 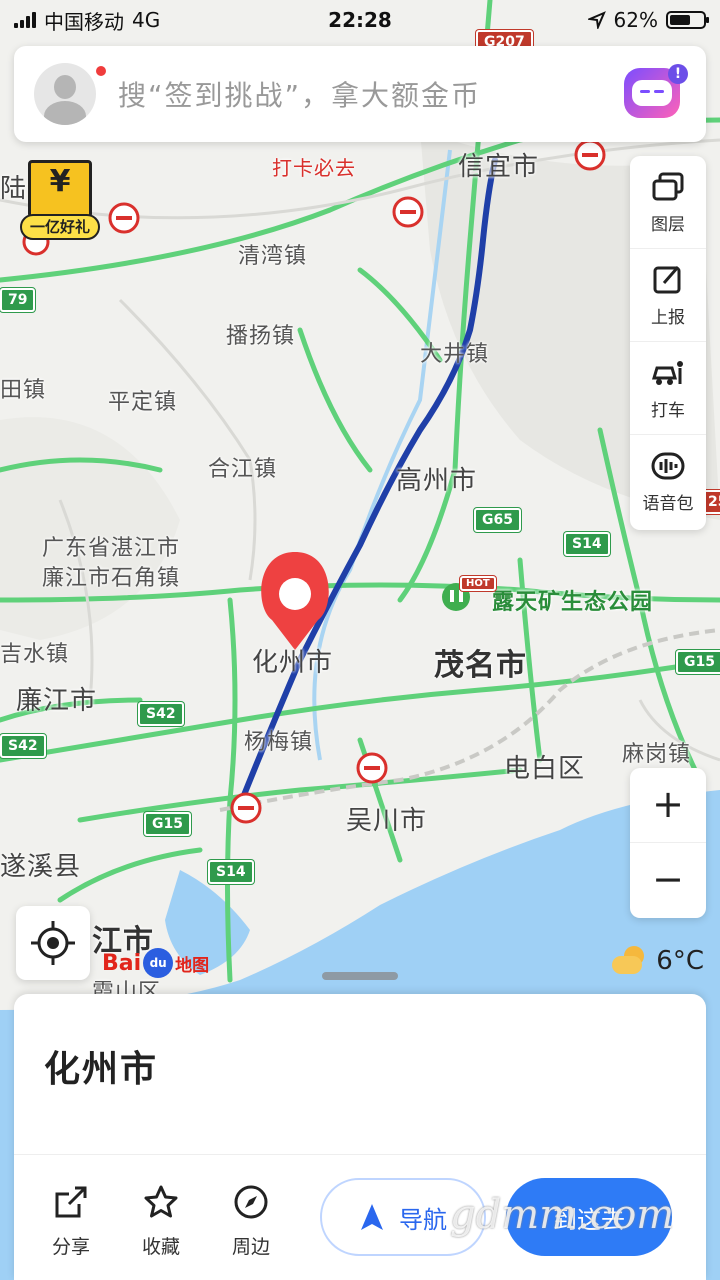 I want to click on favorite-label: 收藏, so click(x=160, y=1247).